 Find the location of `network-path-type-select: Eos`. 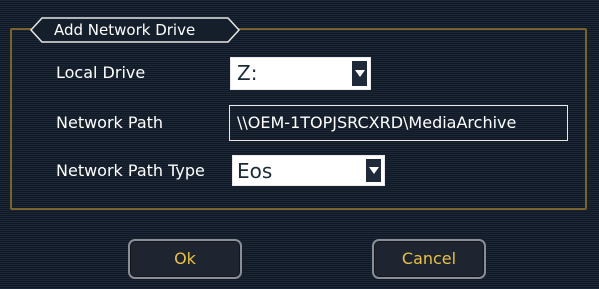

network-path-type-select: Eos is located at coordinates (308, 170).